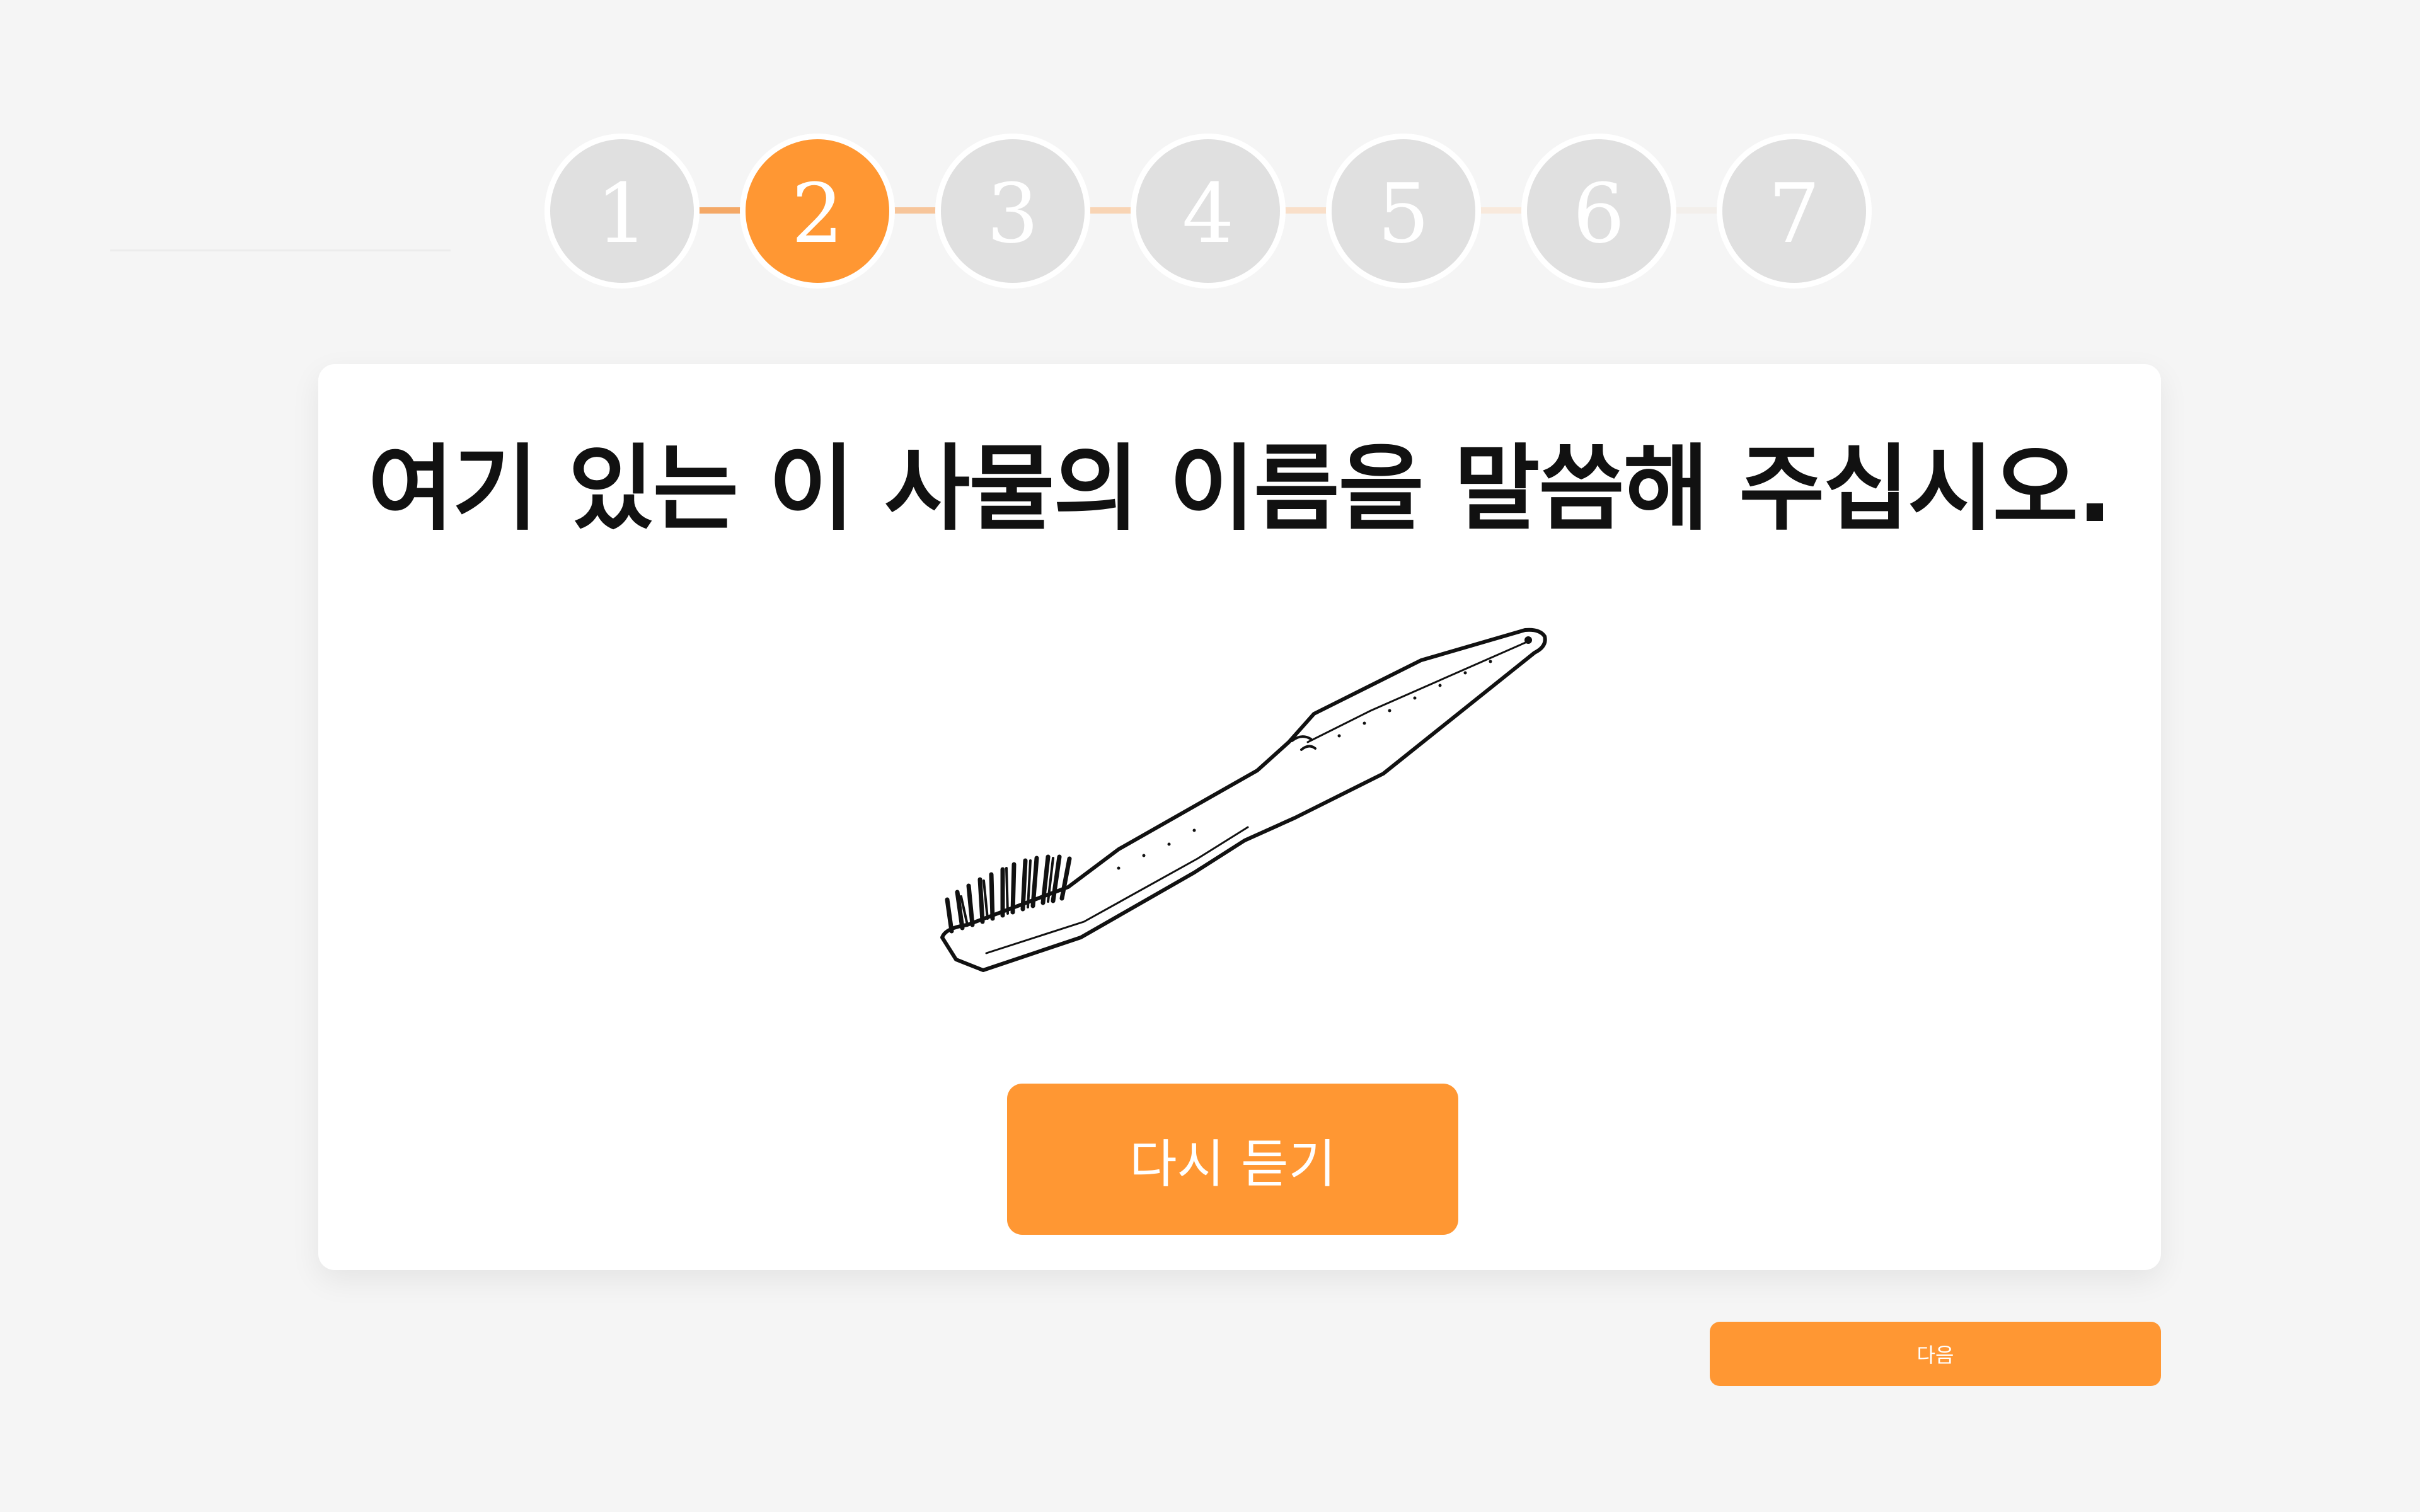  I want to click on step-2-number: 2, so click(817, 213).